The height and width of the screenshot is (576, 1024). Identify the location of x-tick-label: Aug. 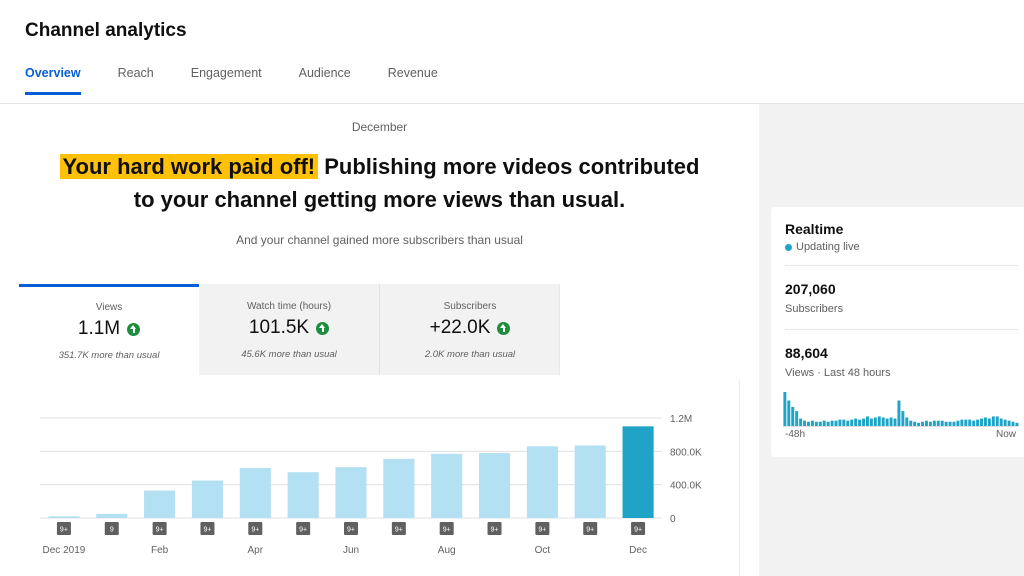
(447, 550).